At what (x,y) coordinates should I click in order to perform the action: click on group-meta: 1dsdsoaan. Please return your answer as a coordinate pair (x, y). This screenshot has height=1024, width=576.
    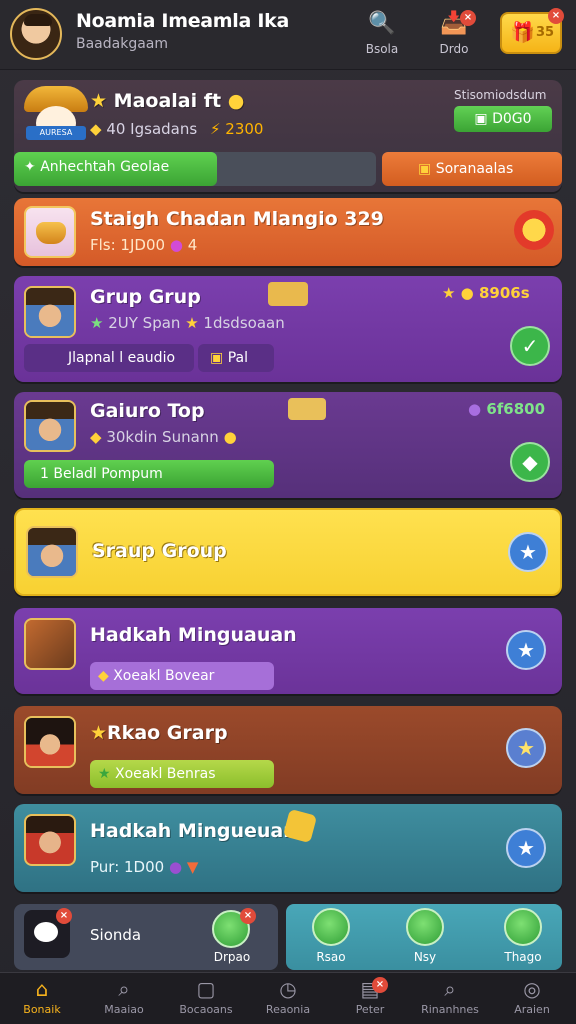
    Looking at the image, I should click on (244, 323).